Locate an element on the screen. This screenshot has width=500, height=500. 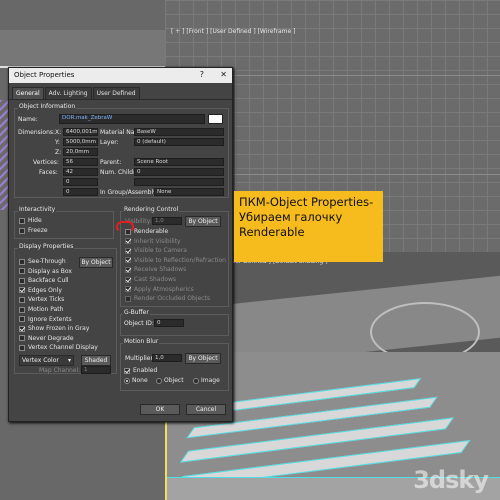
object-radio: Object is located at coordinates (170, 380).